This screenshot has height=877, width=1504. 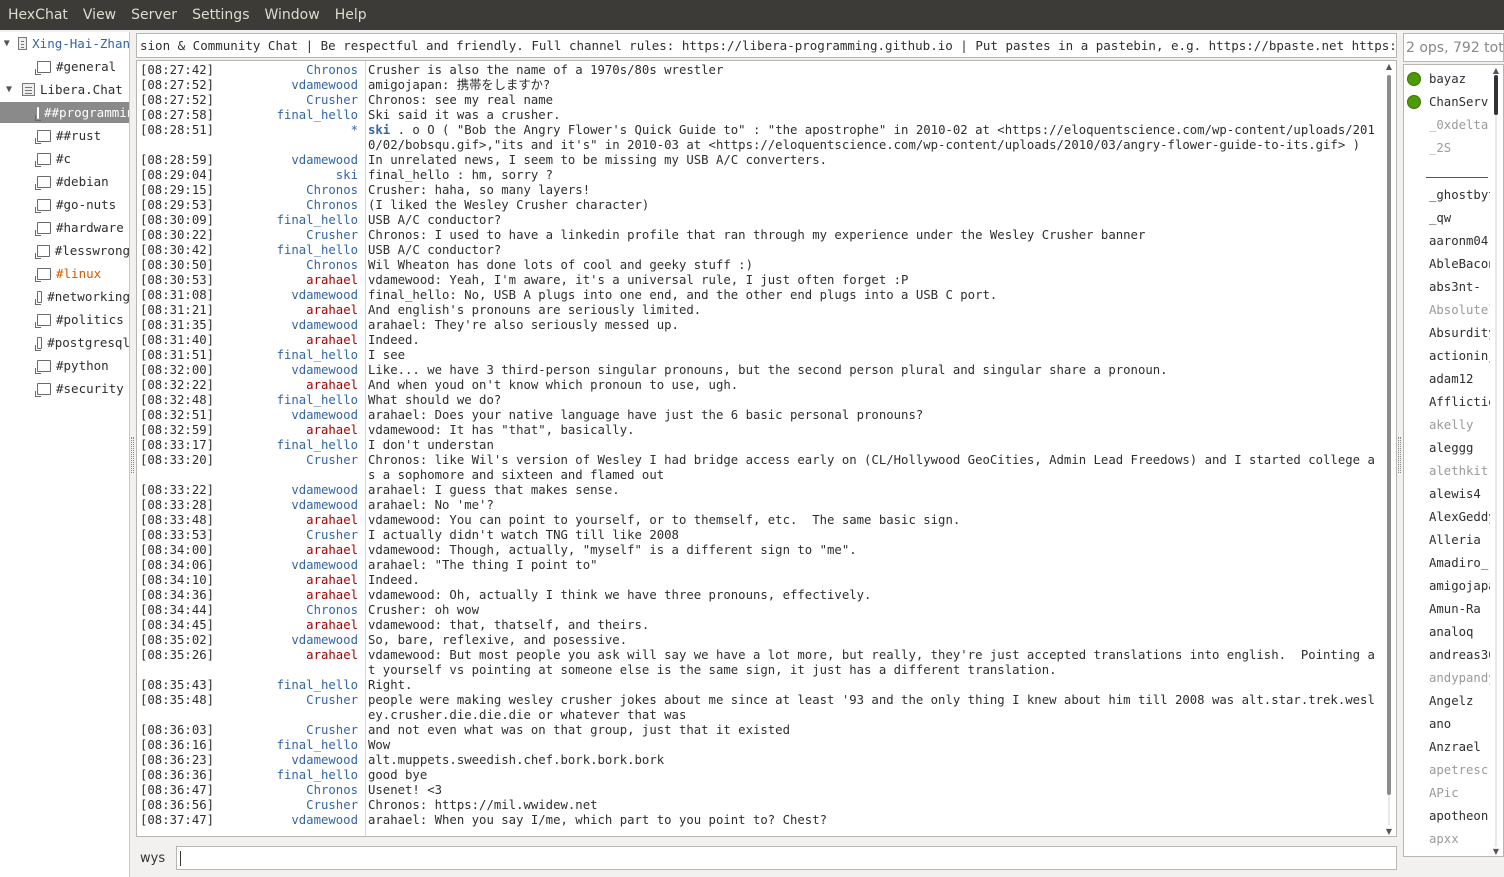 What do you see at coordinates (1447, 654) in the screenshot?
I see `user-item: andreas303` at bounding box center [1447, 654].